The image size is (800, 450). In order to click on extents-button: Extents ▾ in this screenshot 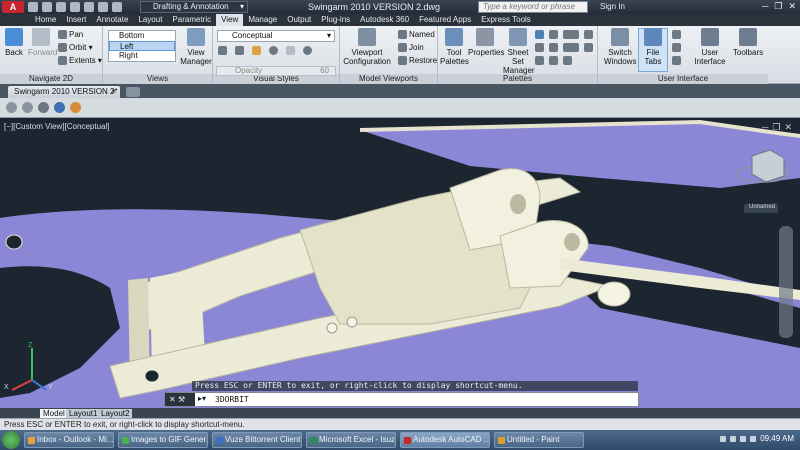, I will do `click(80, 61)`.